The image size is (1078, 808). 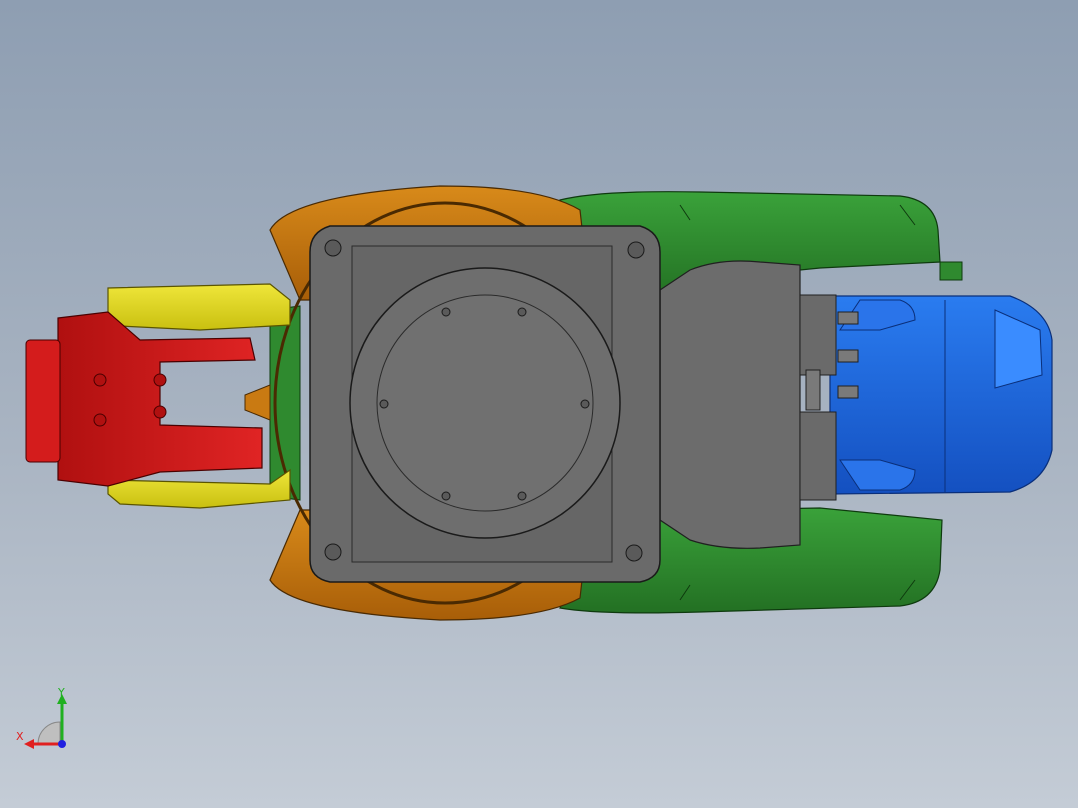 I want to click on triad-axes-icon, so click(x=45, y=721).